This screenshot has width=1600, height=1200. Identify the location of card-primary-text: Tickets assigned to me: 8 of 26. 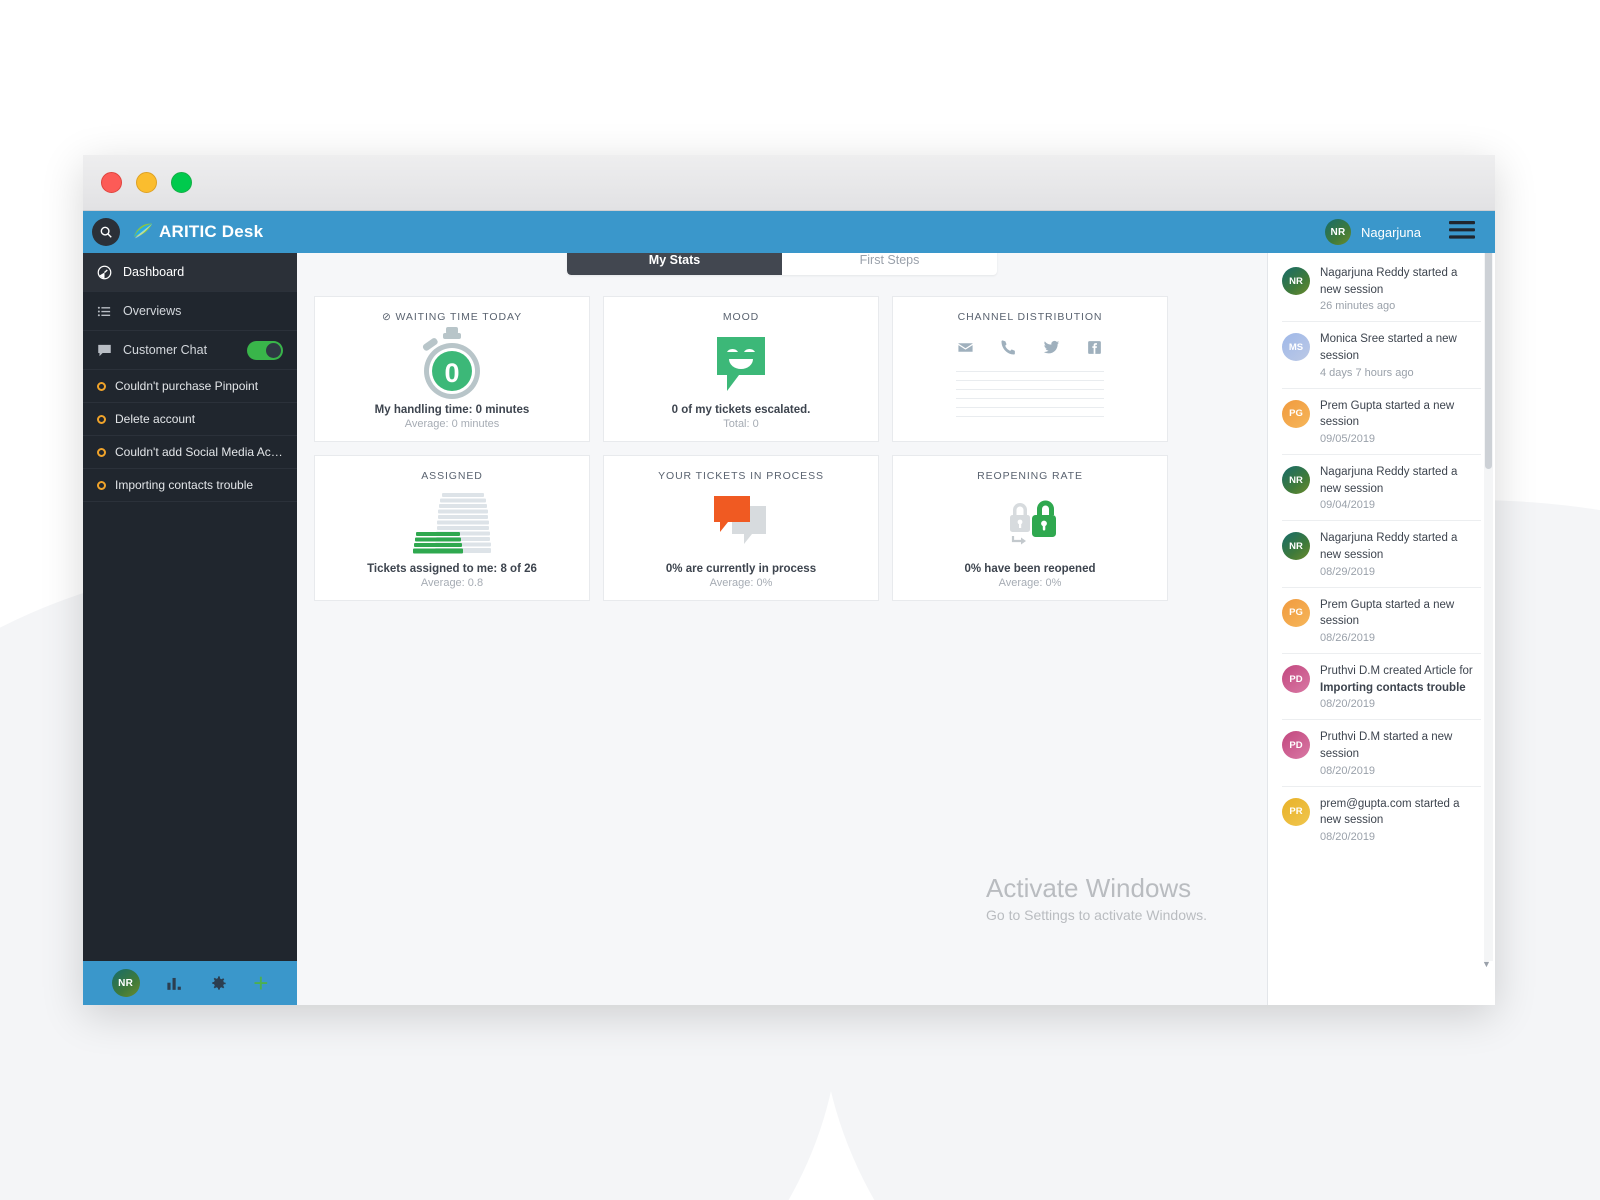
(452, 569).